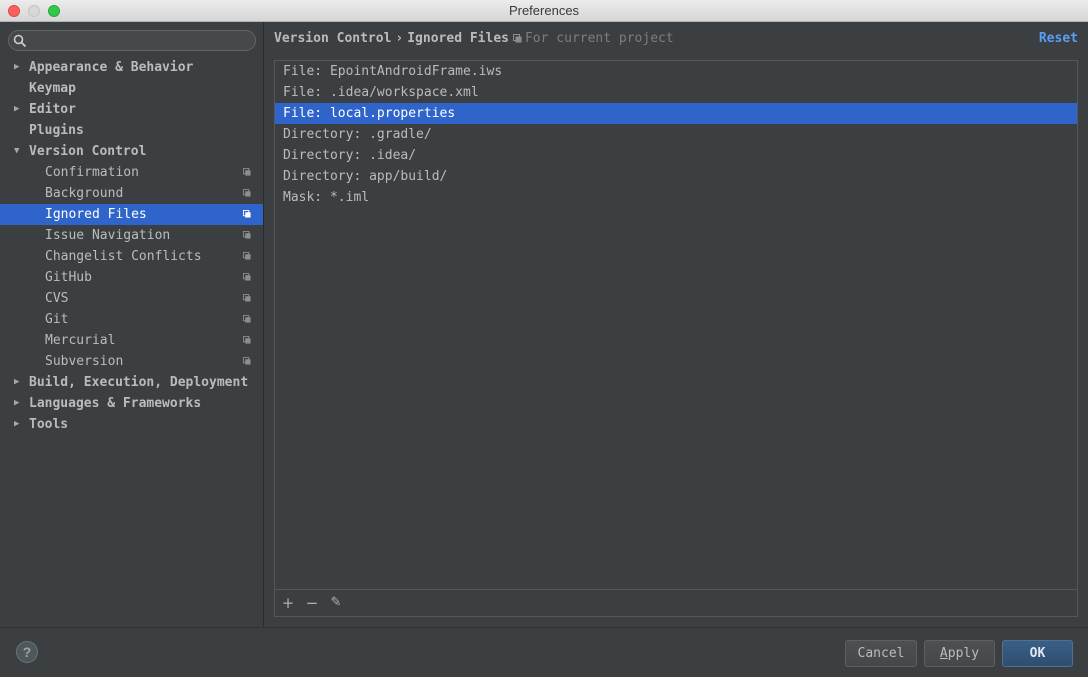 This screenshot has width=1088, height=677. Describe the element at coordinates (84, 361) in the screenshot. I see `tree-item-label: Subversion` at that location.